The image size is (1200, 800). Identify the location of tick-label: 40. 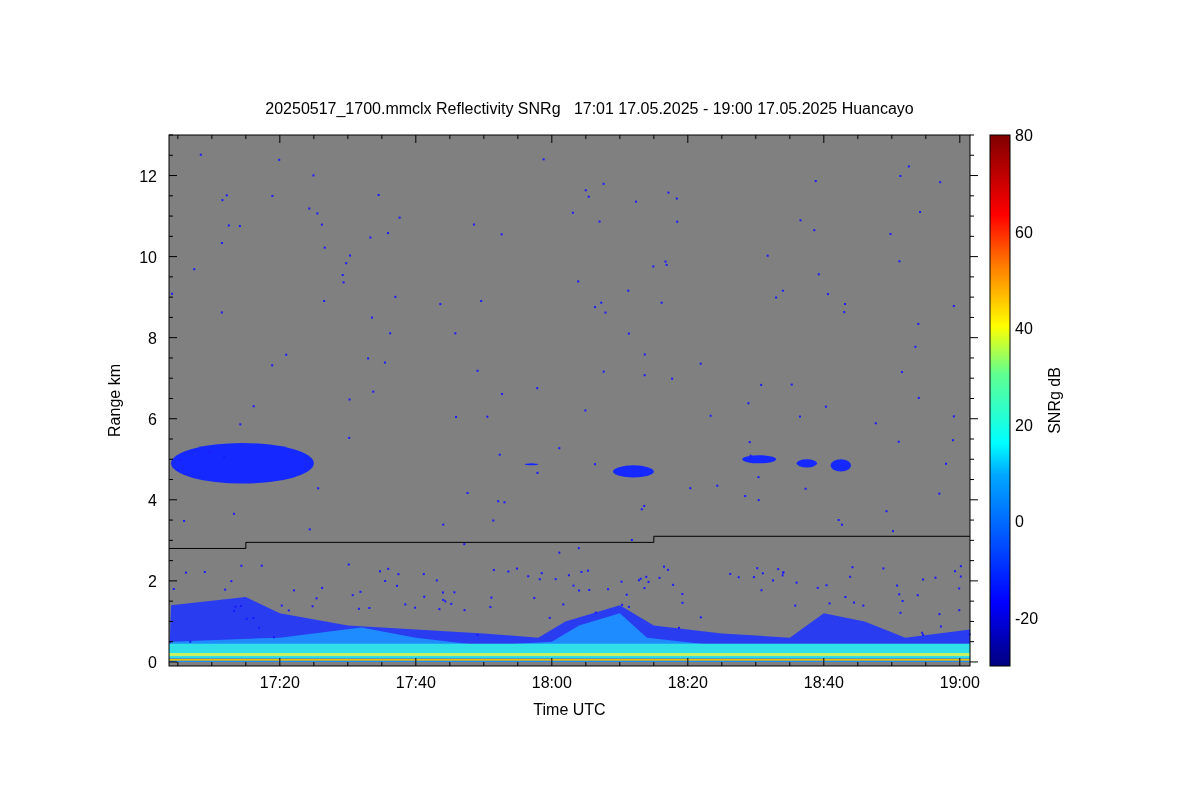
(1024, 329).